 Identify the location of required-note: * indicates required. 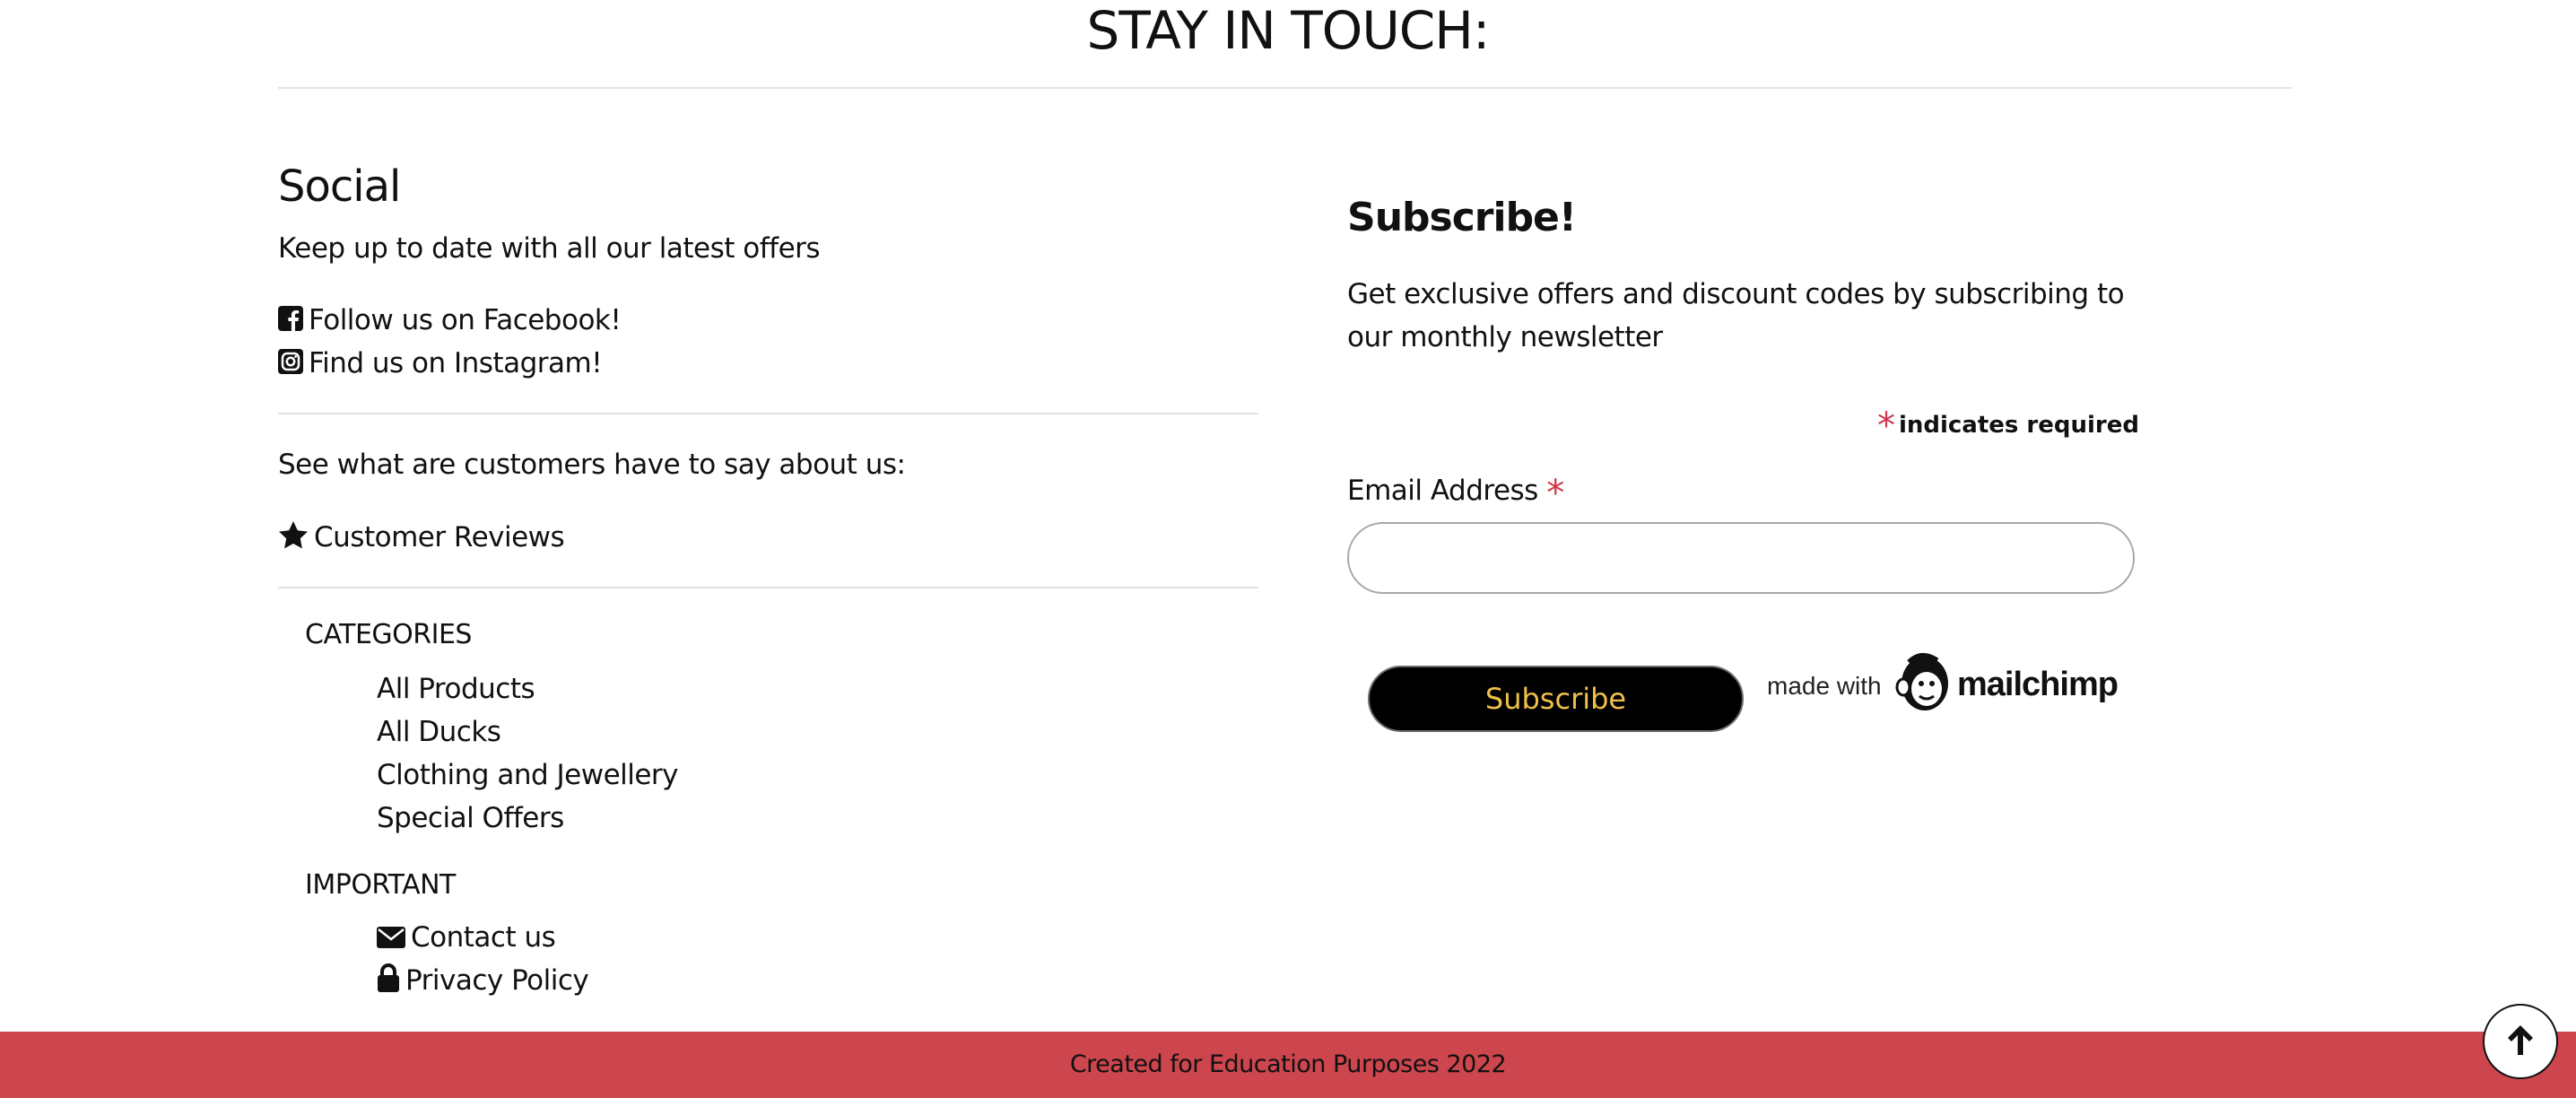
(1957, 425).